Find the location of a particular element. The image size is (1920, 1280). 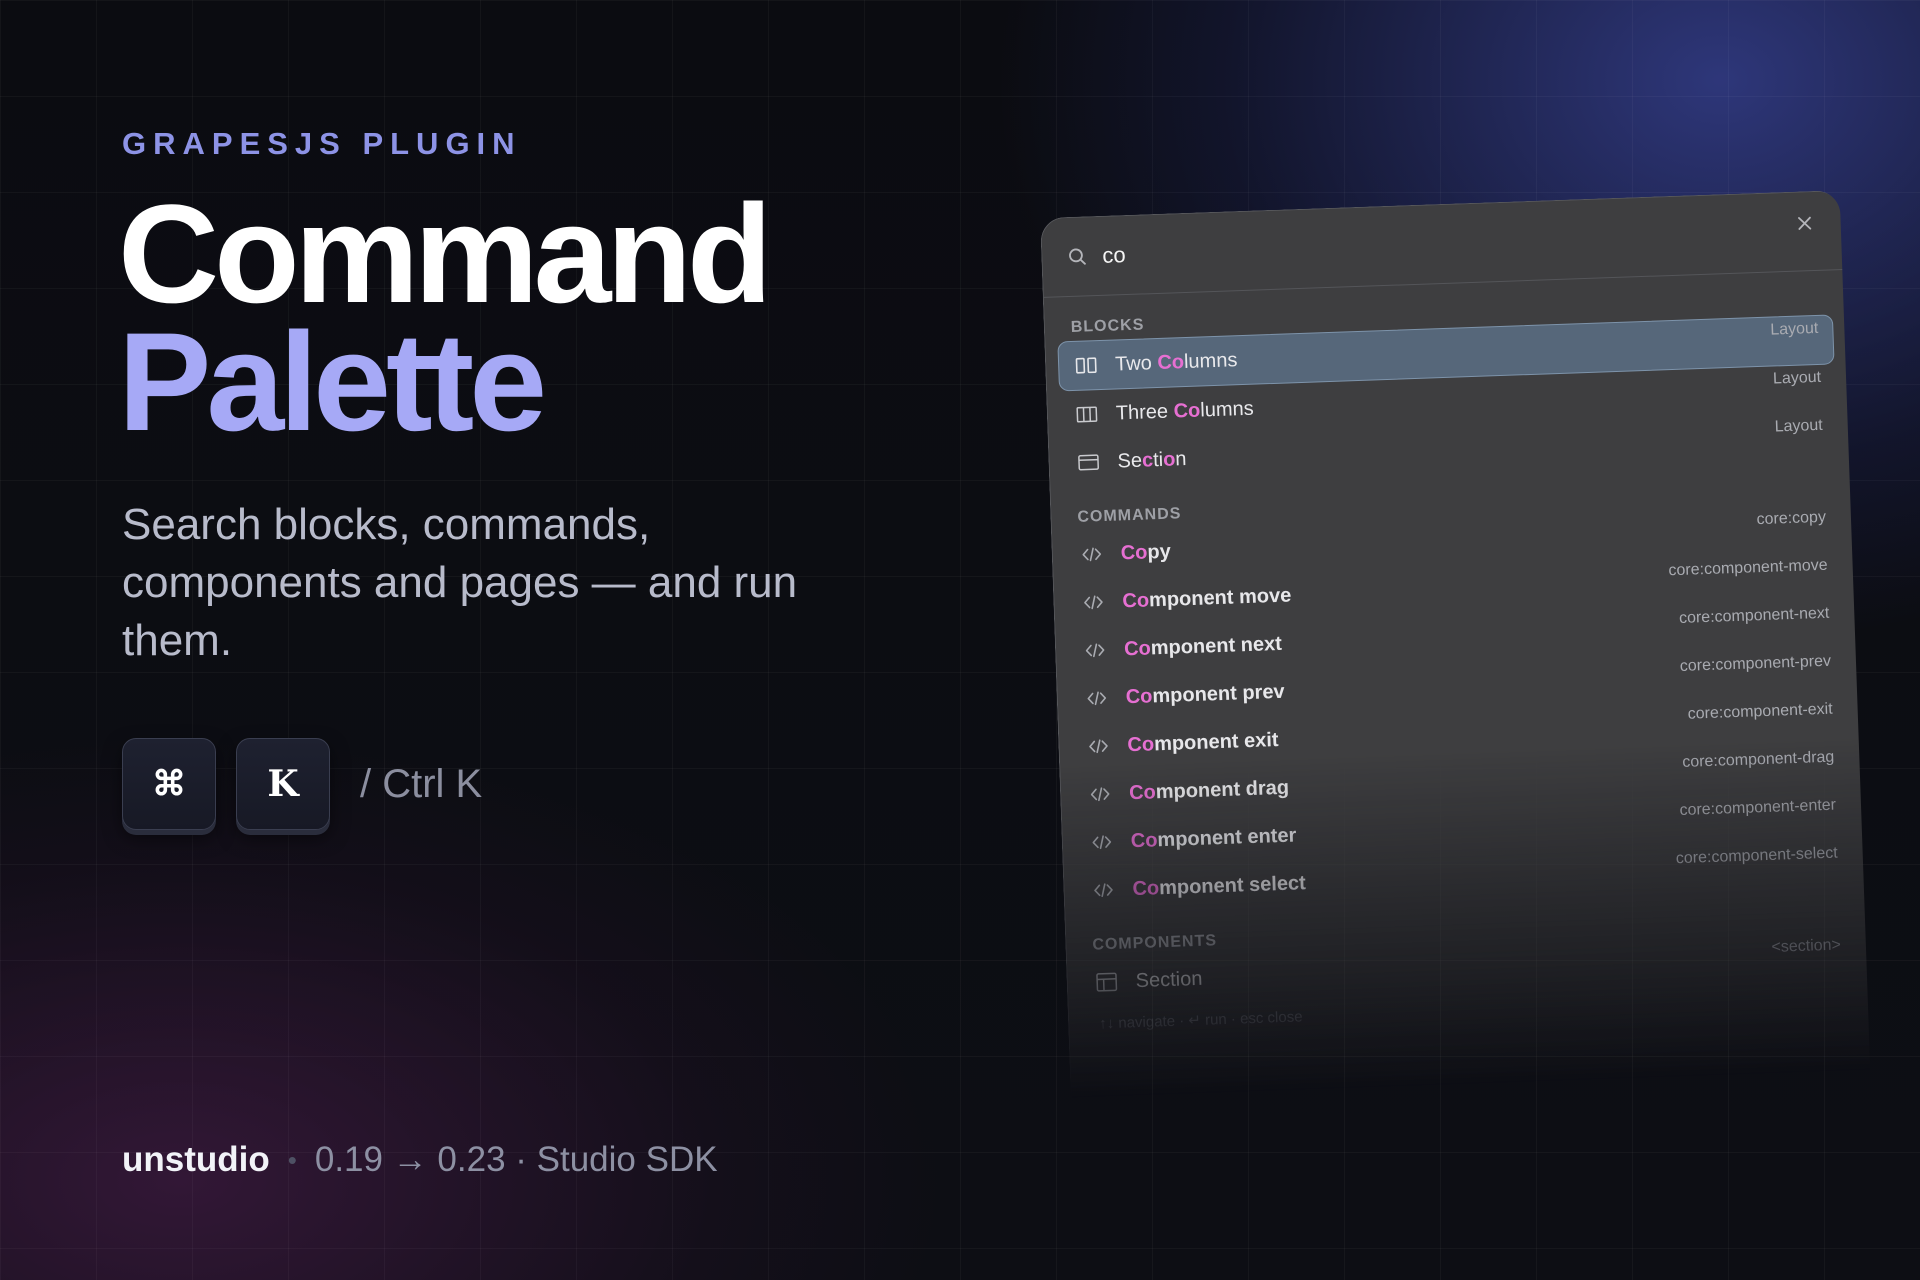

row-label: Copy is located at coordinates (1146, 552).